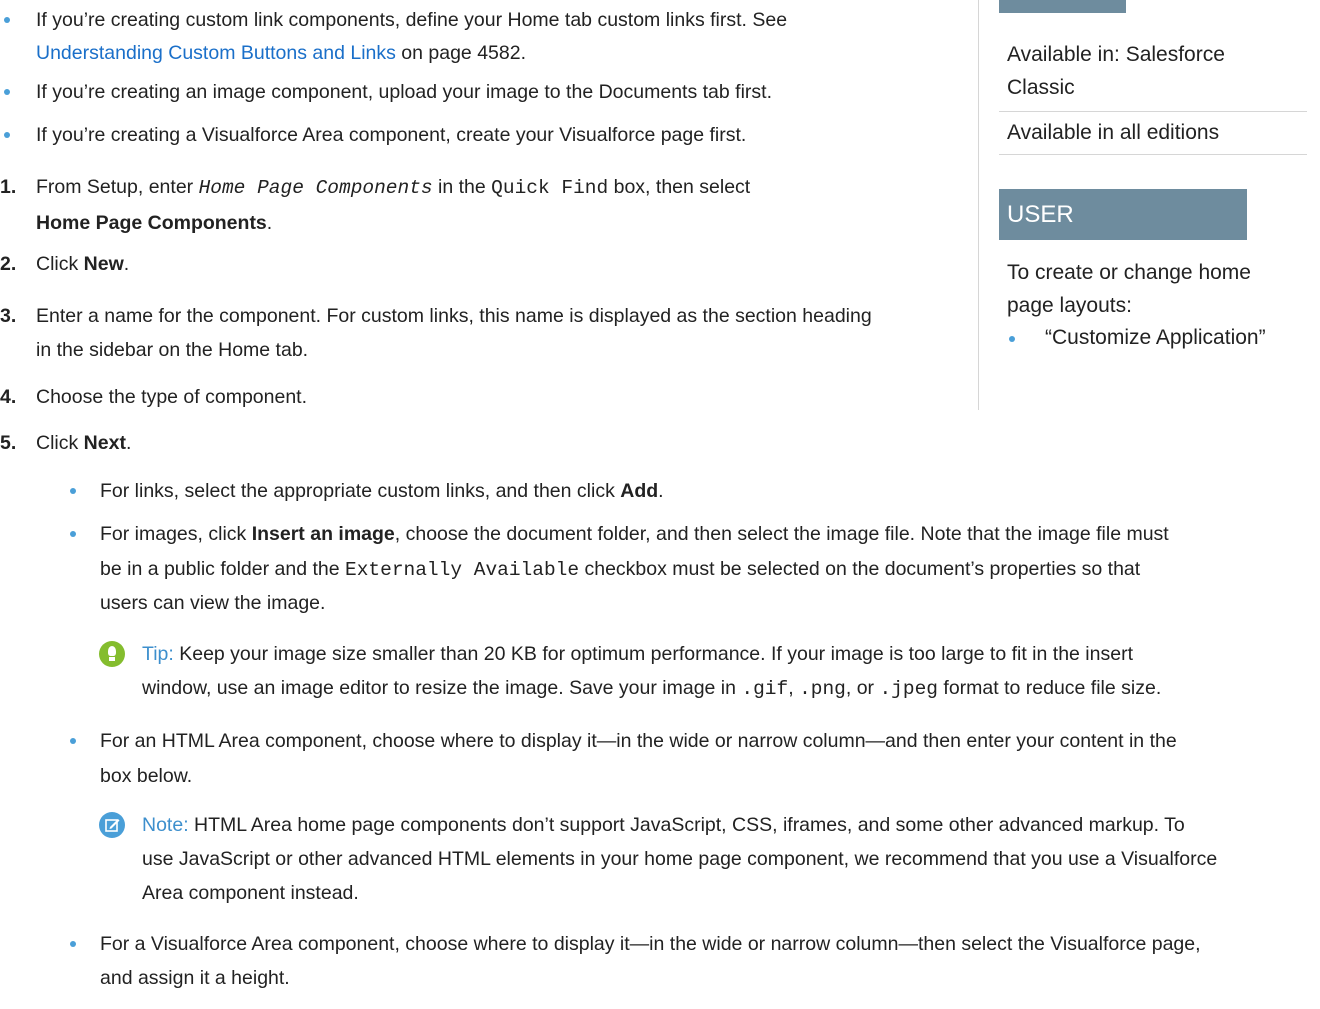 This screenshot has width=1320, height=1009. What do you see at coordinates (822, 689) in the screenshot?
I see `code-png: .png` at bounding box center [822, 689].